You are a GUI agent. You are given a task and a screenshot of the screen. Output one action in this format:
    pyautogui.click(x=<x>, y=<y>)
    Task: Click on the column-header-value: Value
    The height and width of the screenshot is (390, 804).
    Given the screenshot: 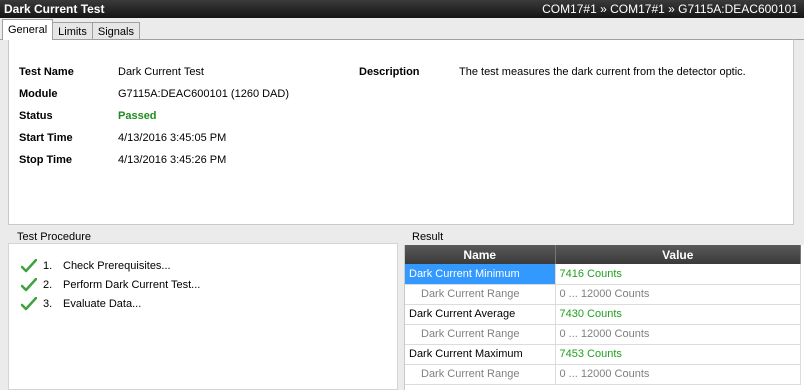 What is the action you would take?
    pyautogui.click(x=678, y=254)
    